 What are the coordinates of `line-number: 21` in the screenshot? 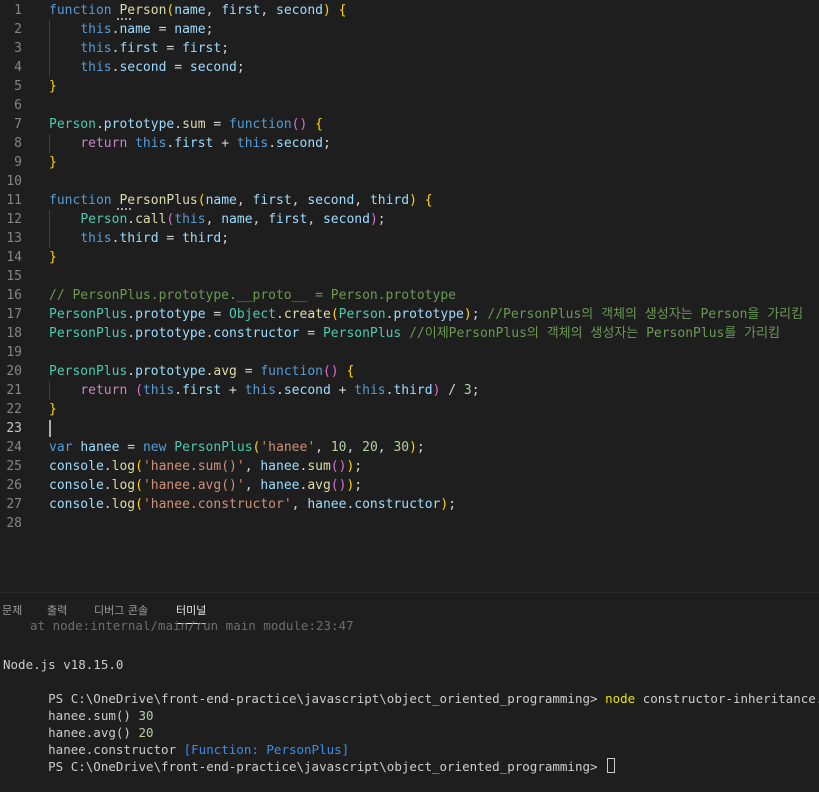 It's located at (14, 390).